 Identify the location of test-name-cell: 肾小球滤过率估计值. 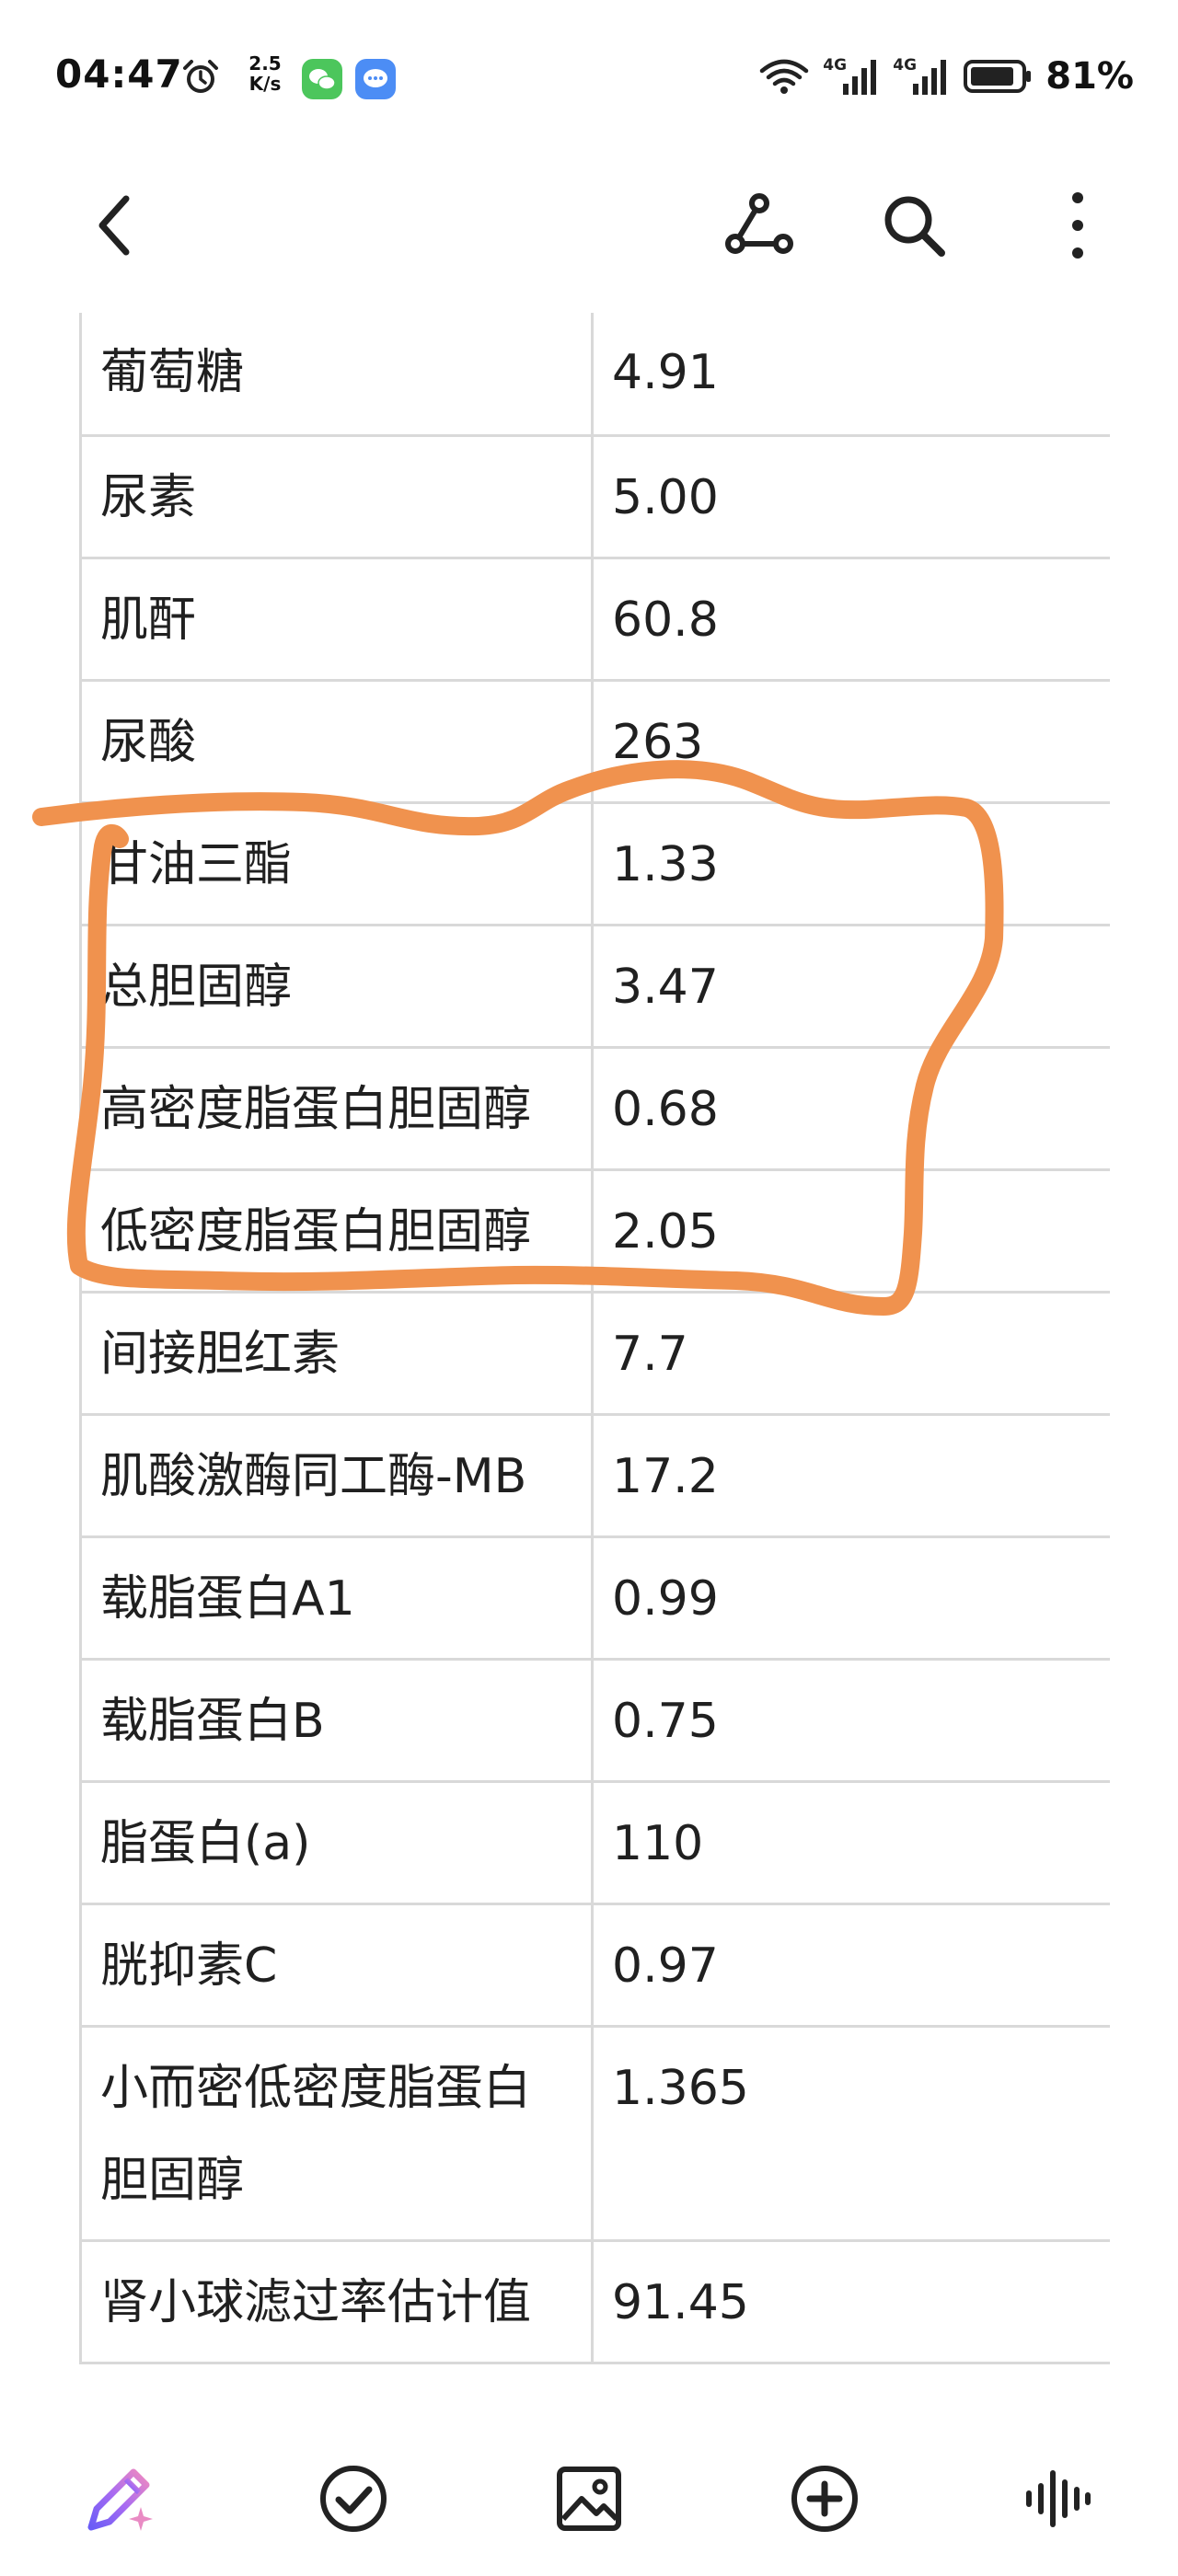
(336, 2301).